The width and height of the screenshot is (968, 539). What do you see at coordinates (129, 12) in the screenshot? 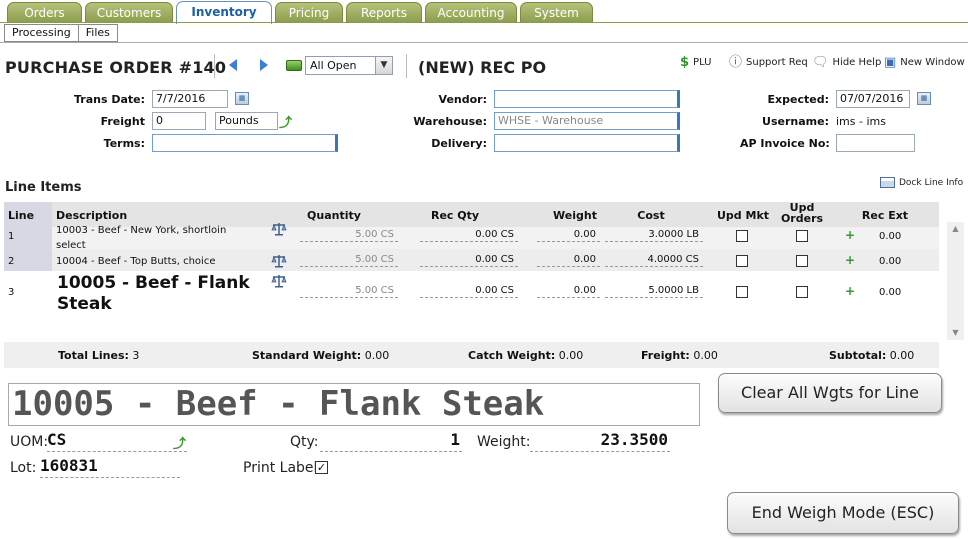
I see `tab-customers: Customers` at bounding box center [129, 12].